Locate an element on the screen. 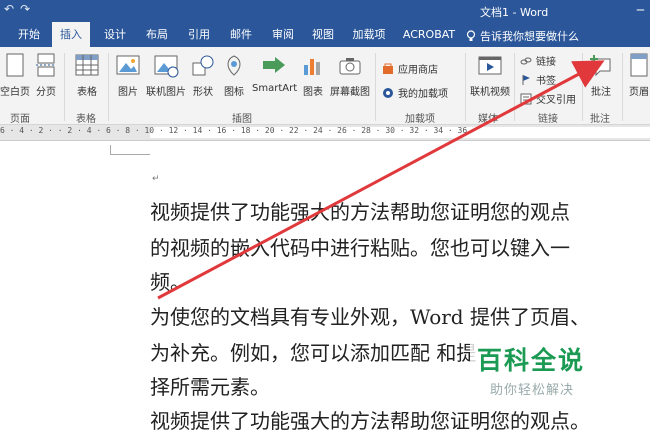 The width and height of the screenshot is (650, 433). tab-insert: 插入 is located at coordinates (71, 35).